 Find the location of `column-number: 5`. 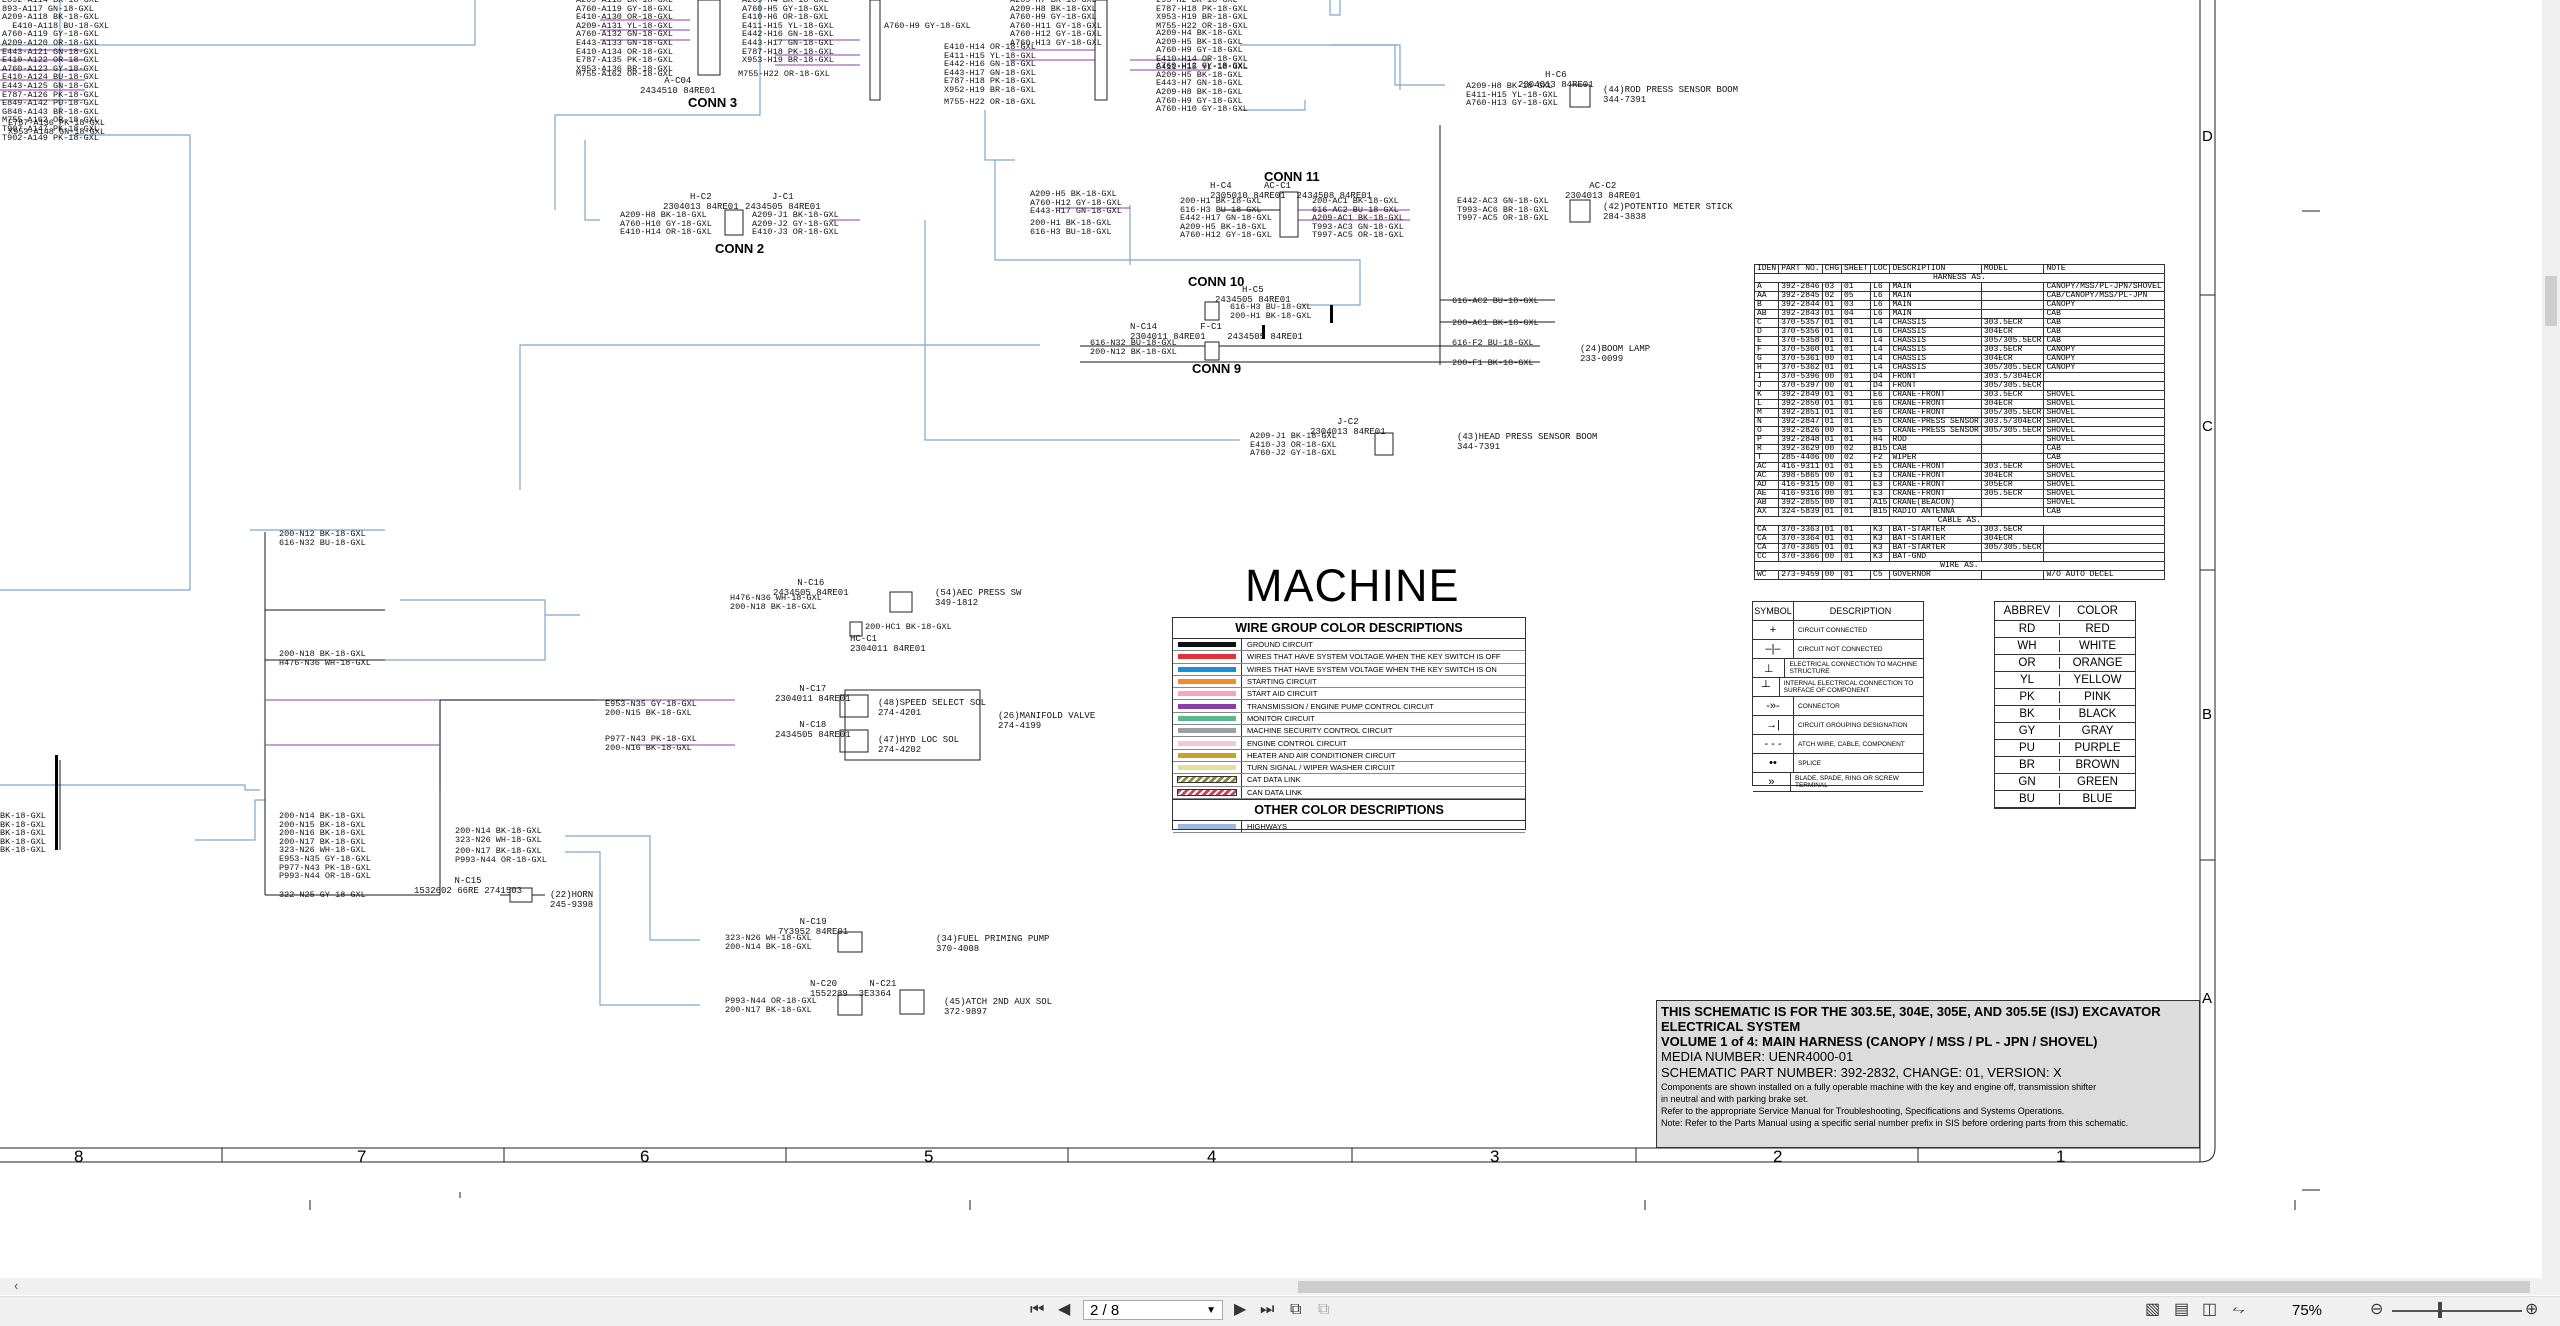

column-number: 5 is located at coordinates (929, 1156).